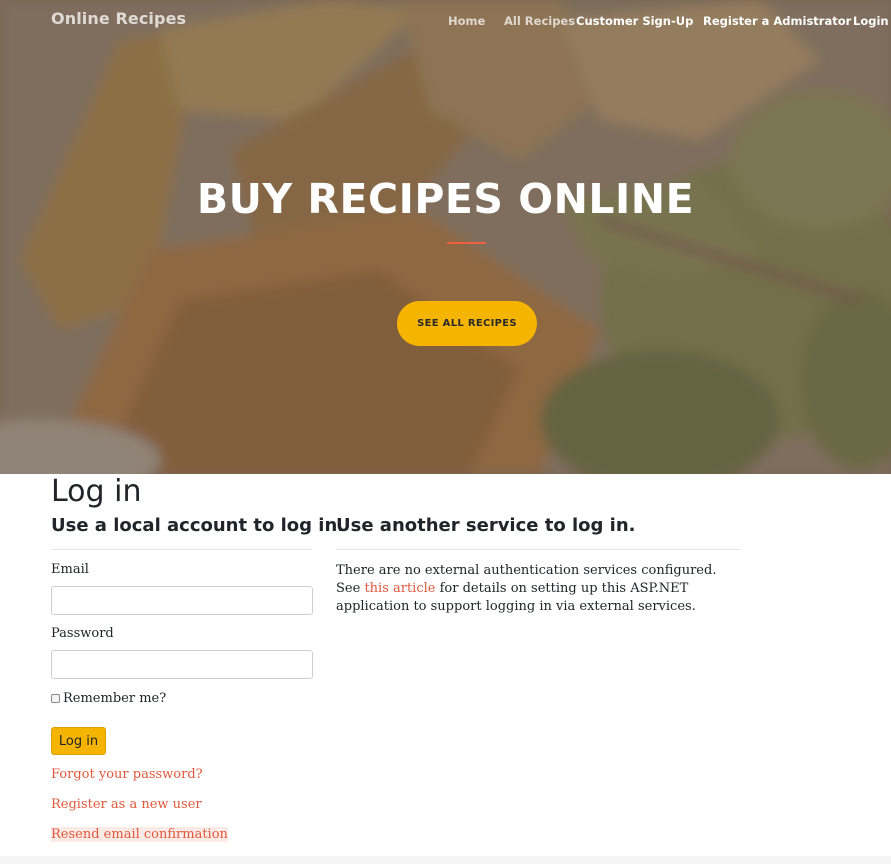  What do you see at coordinates (115, 698) in the screenshot?
I see `remember-me-label: Remember me?` at bounding box center [115, 698].